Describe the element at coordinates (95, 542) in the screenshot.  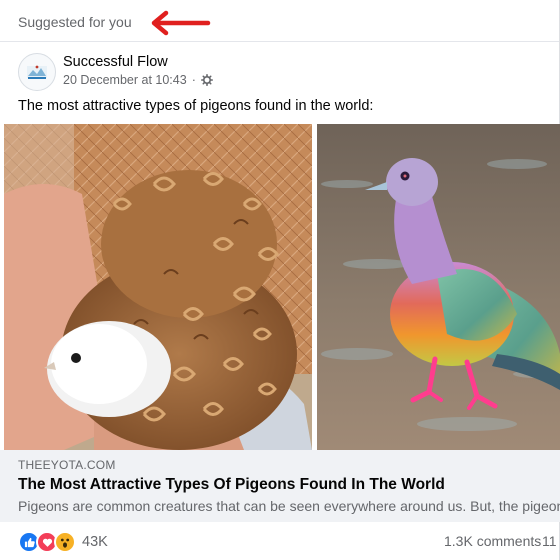
I see `reaction-count: 43K` at that location.